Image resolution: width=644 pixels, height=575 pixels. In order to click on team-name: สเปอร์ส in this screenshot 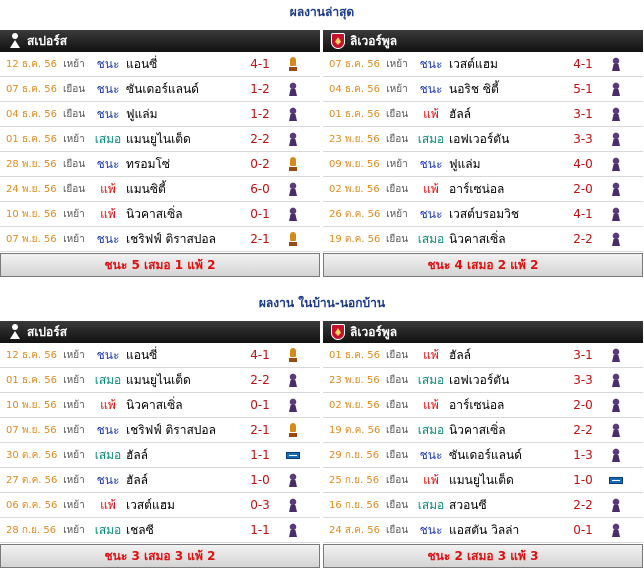, I will do `click(47, 332)`.